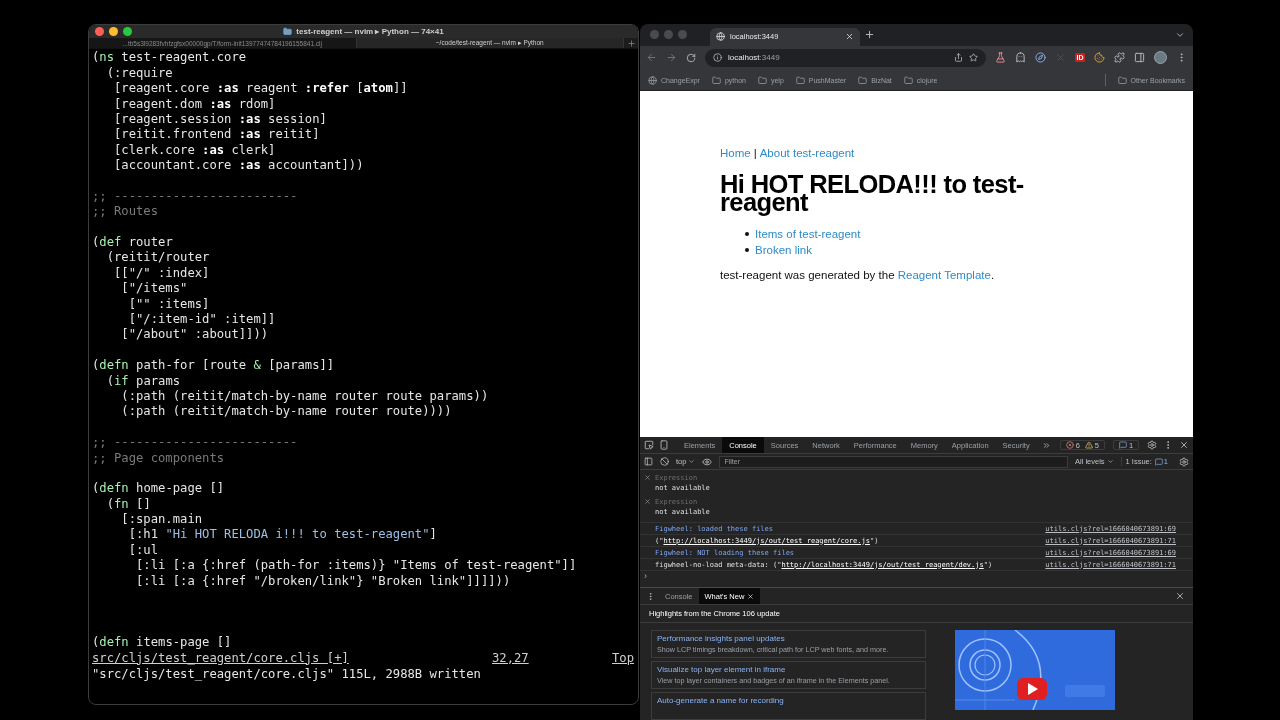  Describe the element at coordinates (323, 581) in the screenshot. I see `code-line: [:li [:a {:href "/broken/link"} "Broken link"]]]]))` at that location.